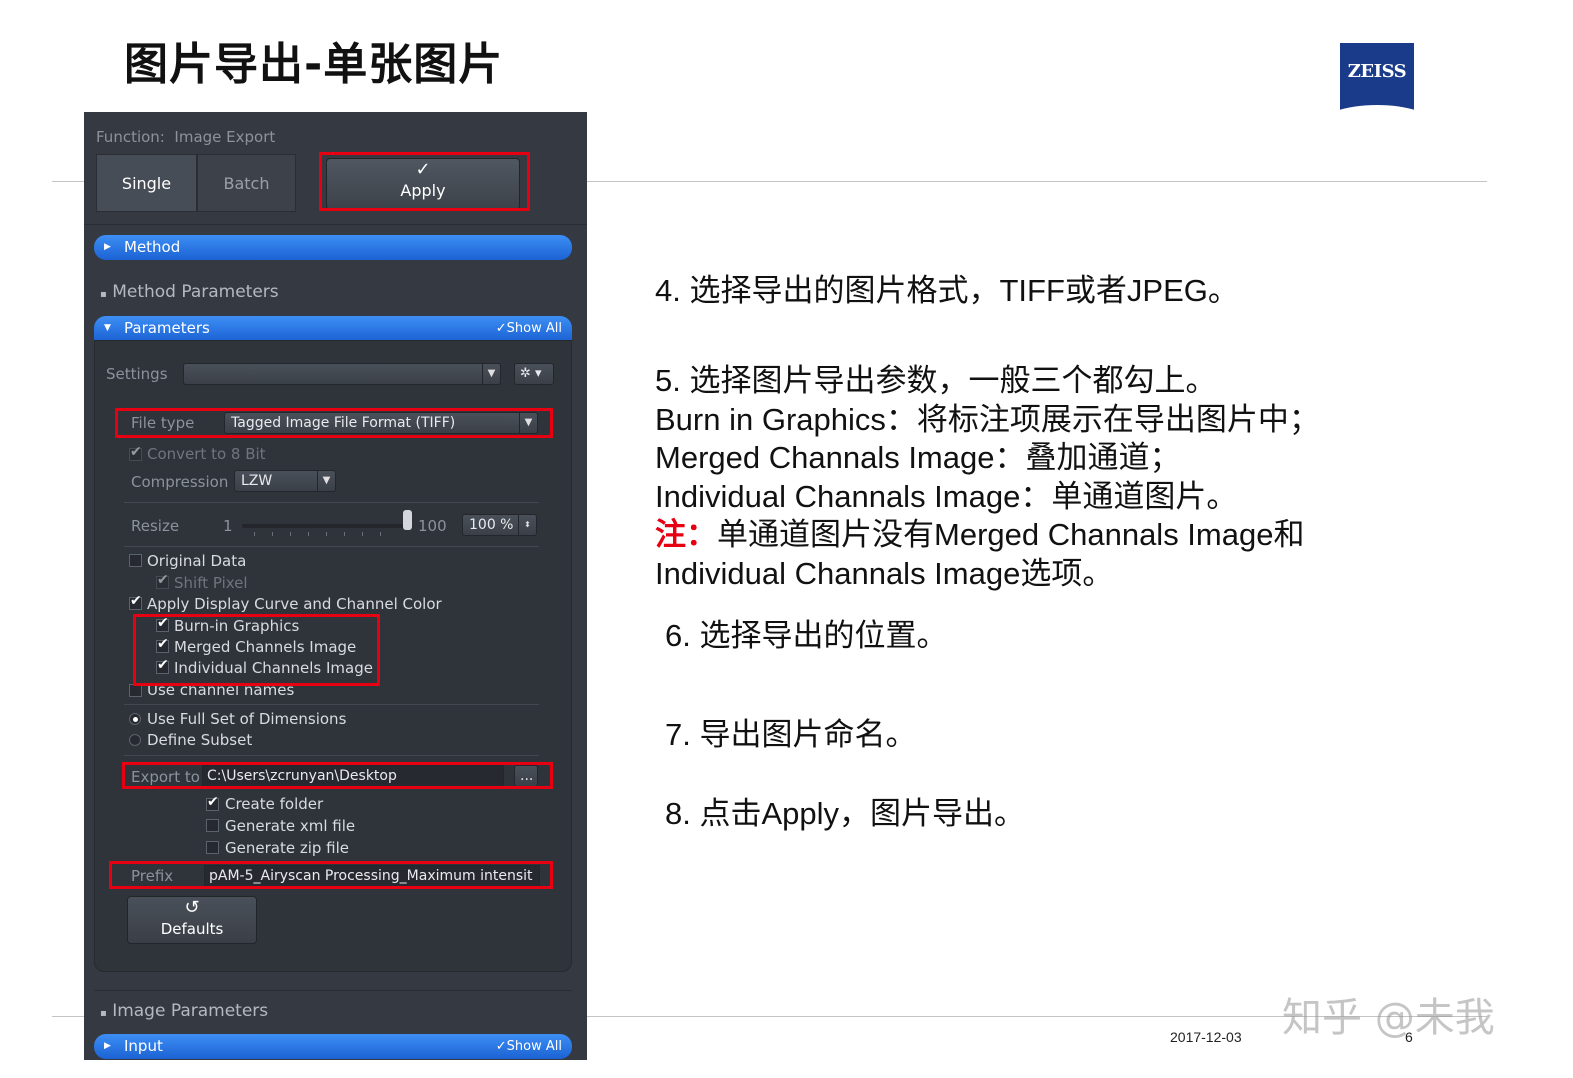 The width and height of the screenshot is (1573, 1078). I want to click on spinner-arrows-icon: ⬍, so click(527, 525).